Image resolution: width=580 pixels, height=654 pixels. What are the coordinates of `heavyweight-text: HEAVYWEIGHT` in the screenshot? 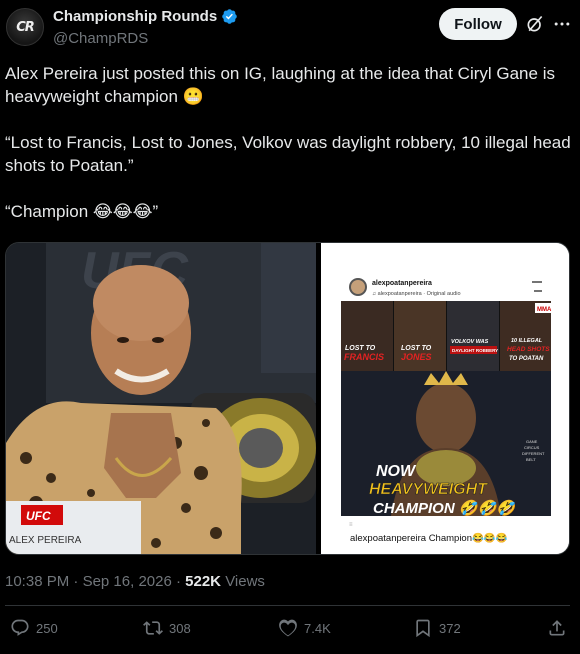 It's located at (428, 489).